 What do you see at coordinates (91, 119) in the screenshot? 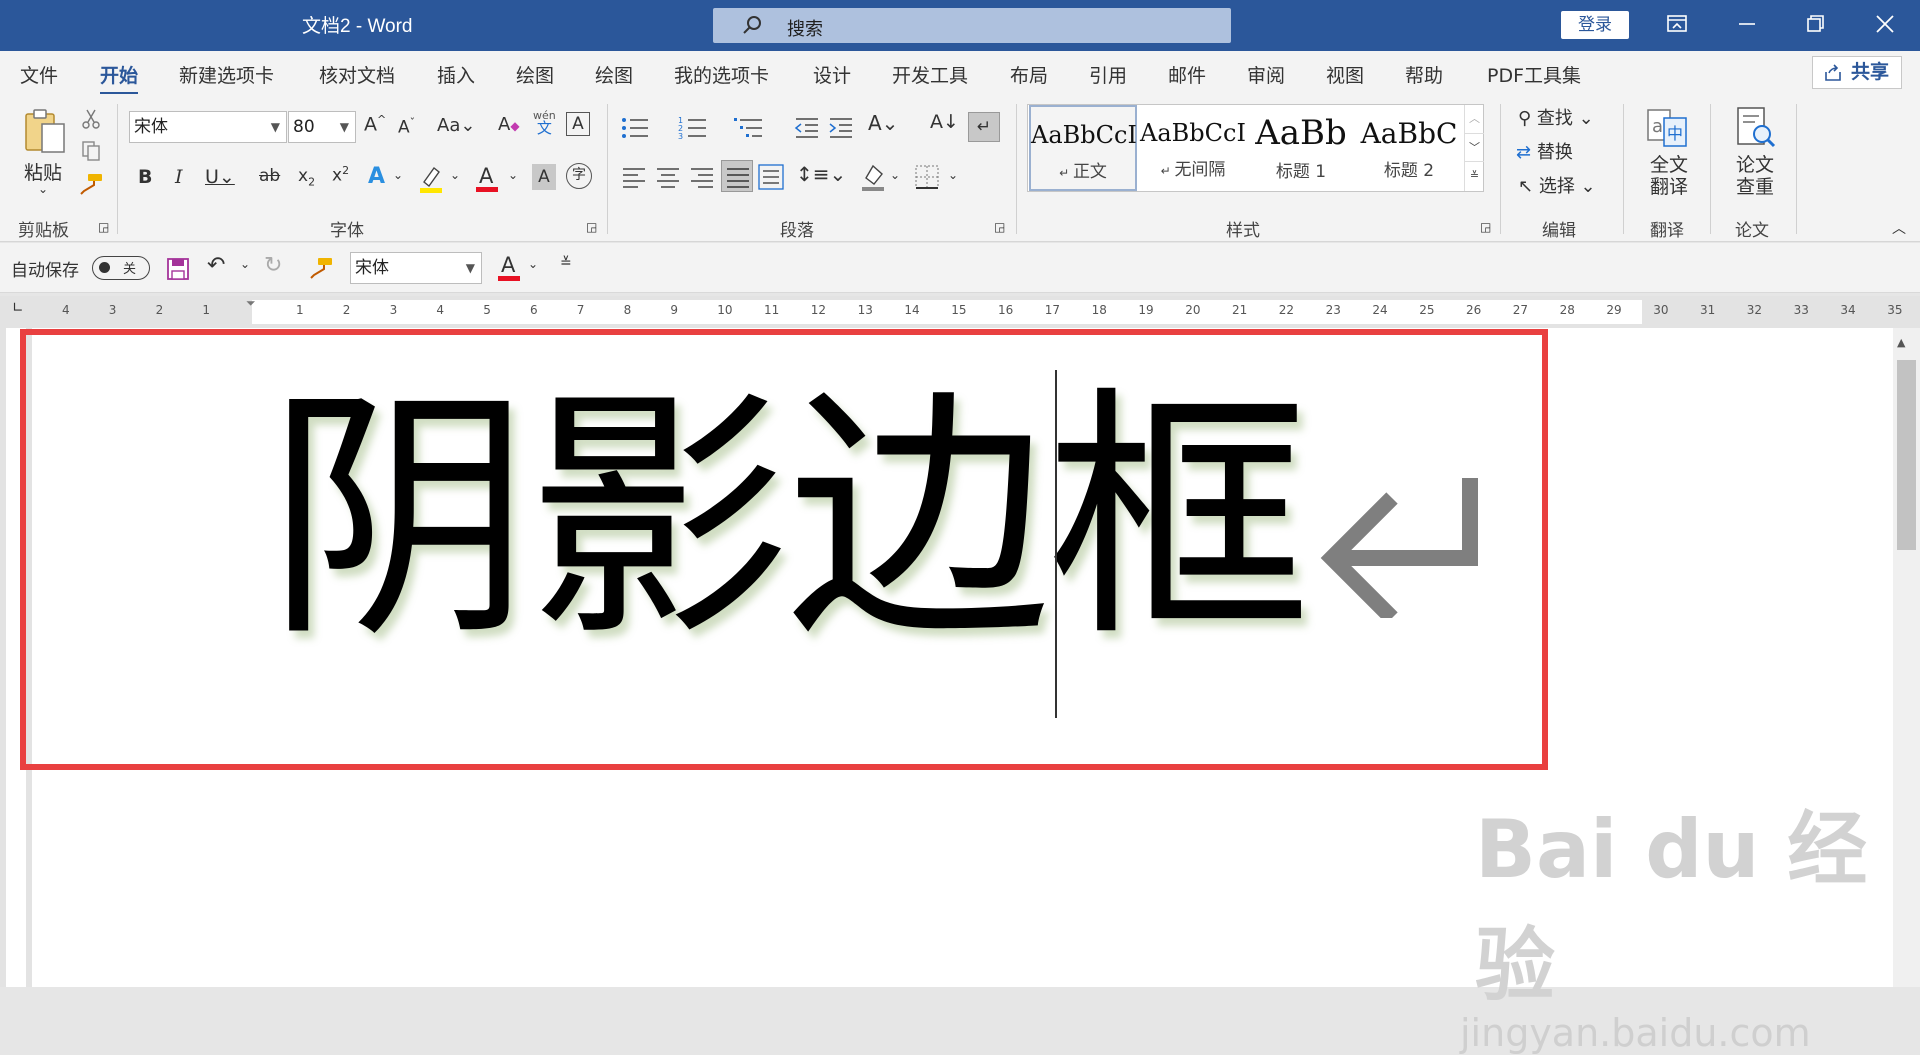
I see `cut-icon` at bounding box center [91, 119].